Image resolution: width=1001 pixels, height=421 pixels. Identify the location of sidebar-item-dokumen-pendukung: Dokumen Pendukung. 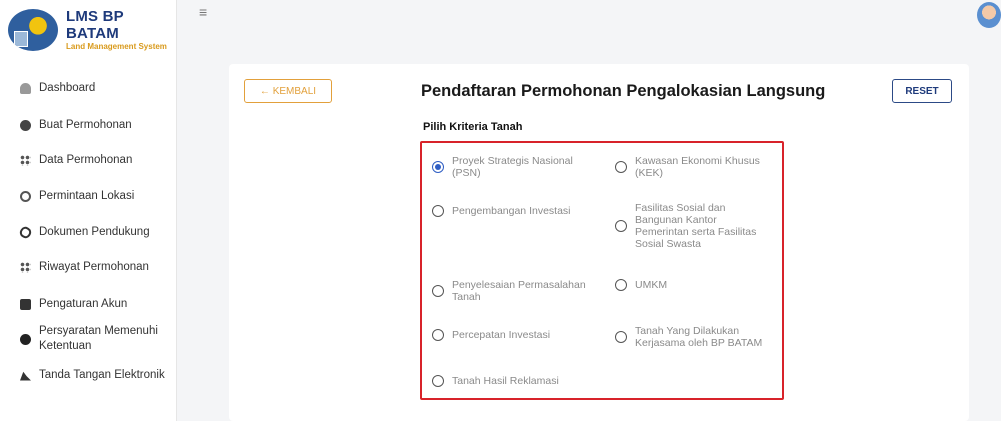
(83, 232).